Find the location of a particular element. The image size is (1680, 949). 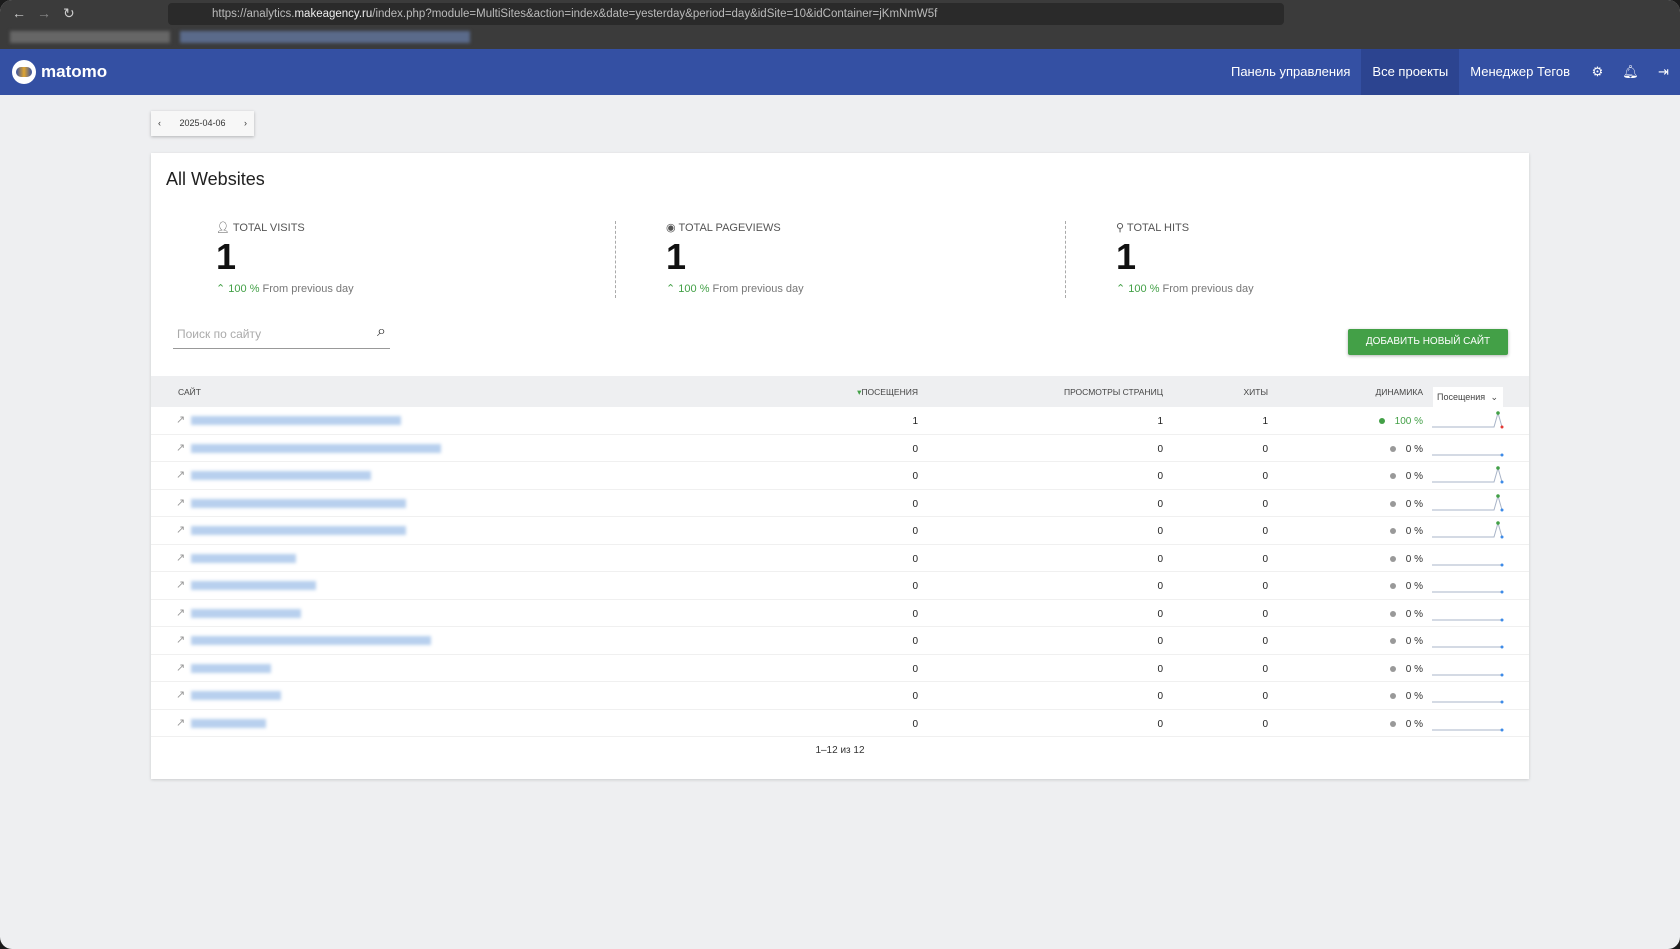

cell-hits: 1 is located at coordinates (1265, 421).